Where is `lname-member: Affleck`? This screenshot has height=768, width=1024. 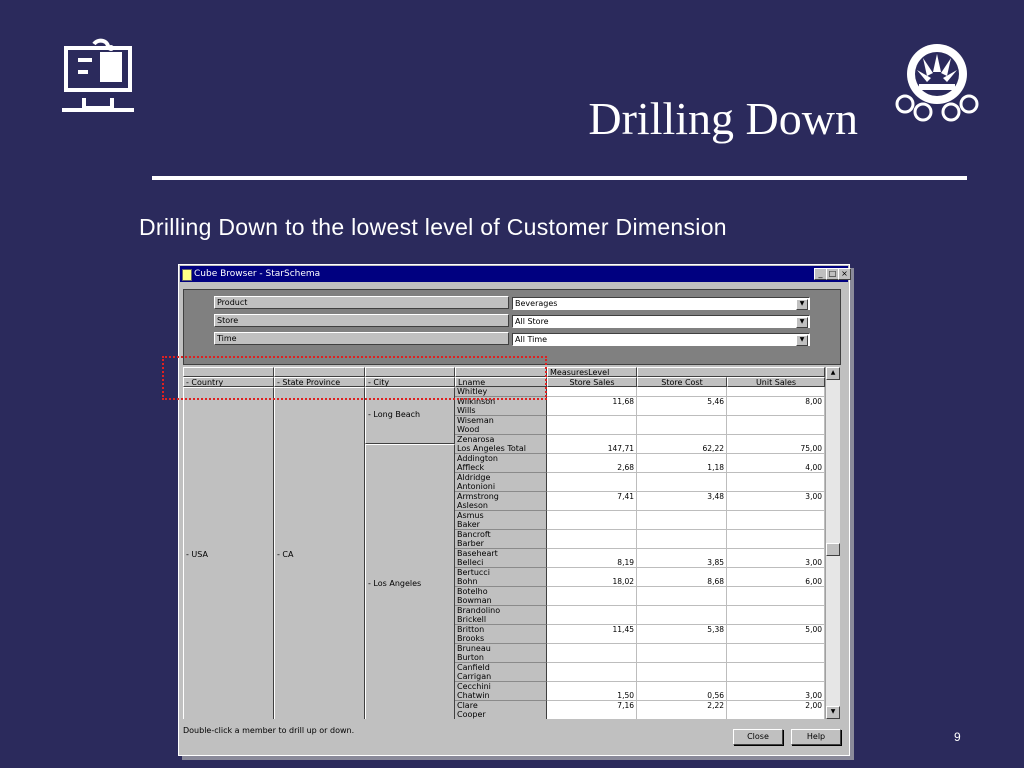
lname-member: Affleck is located at coordinates (501, 468).